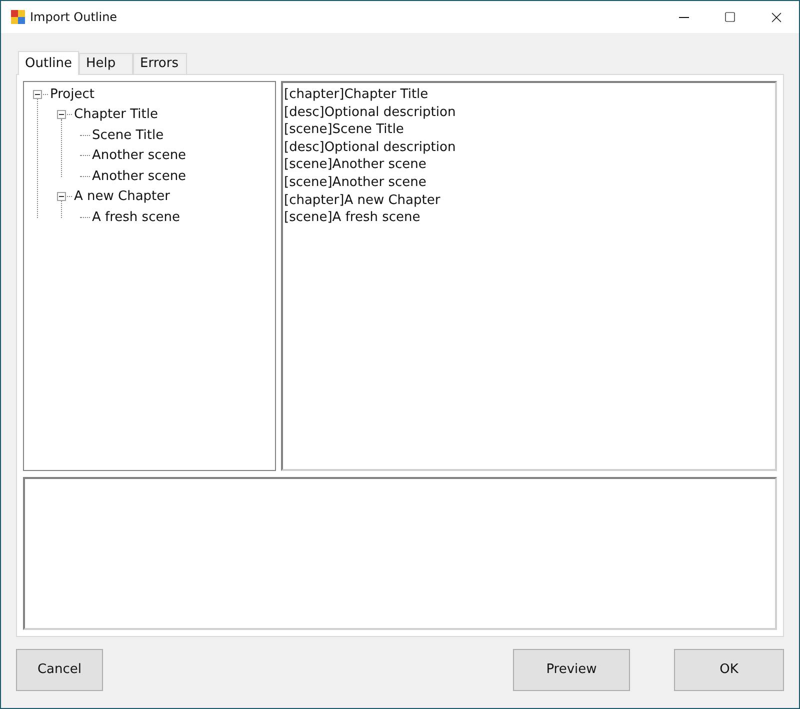  I want to click on tree-item: A new Chapter, so click(122, 196).